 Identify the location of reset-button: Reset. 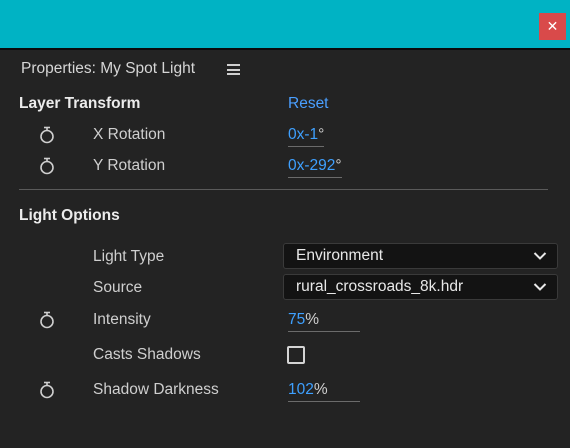
(308, 104).